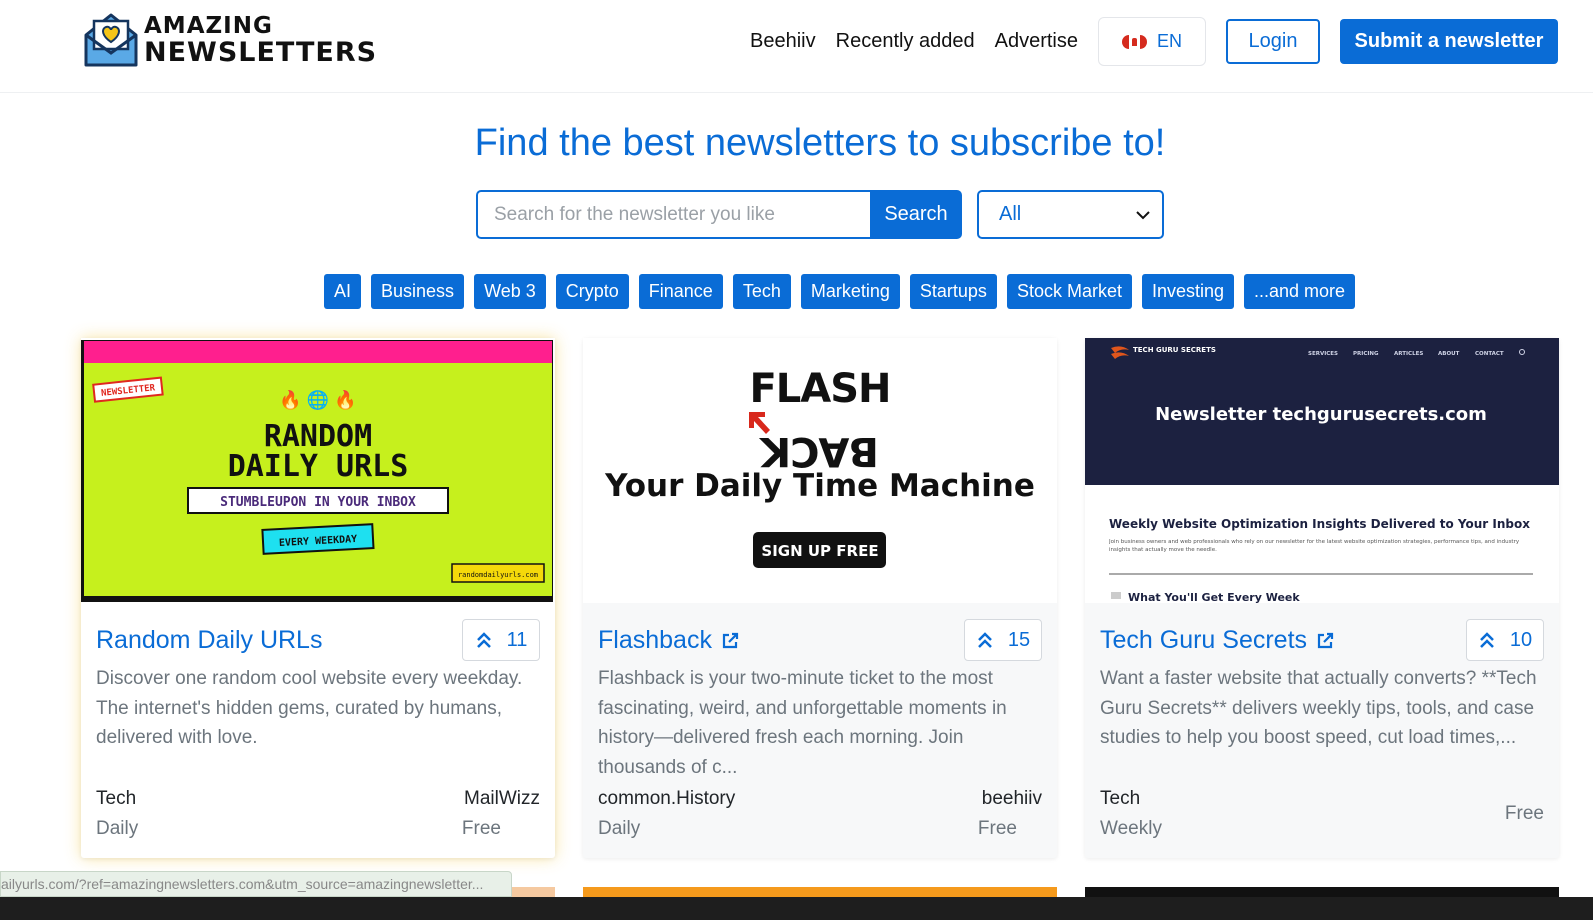 The image size is (1593, 920). I want to click on category-filter-select: All, so click(1070, 214).